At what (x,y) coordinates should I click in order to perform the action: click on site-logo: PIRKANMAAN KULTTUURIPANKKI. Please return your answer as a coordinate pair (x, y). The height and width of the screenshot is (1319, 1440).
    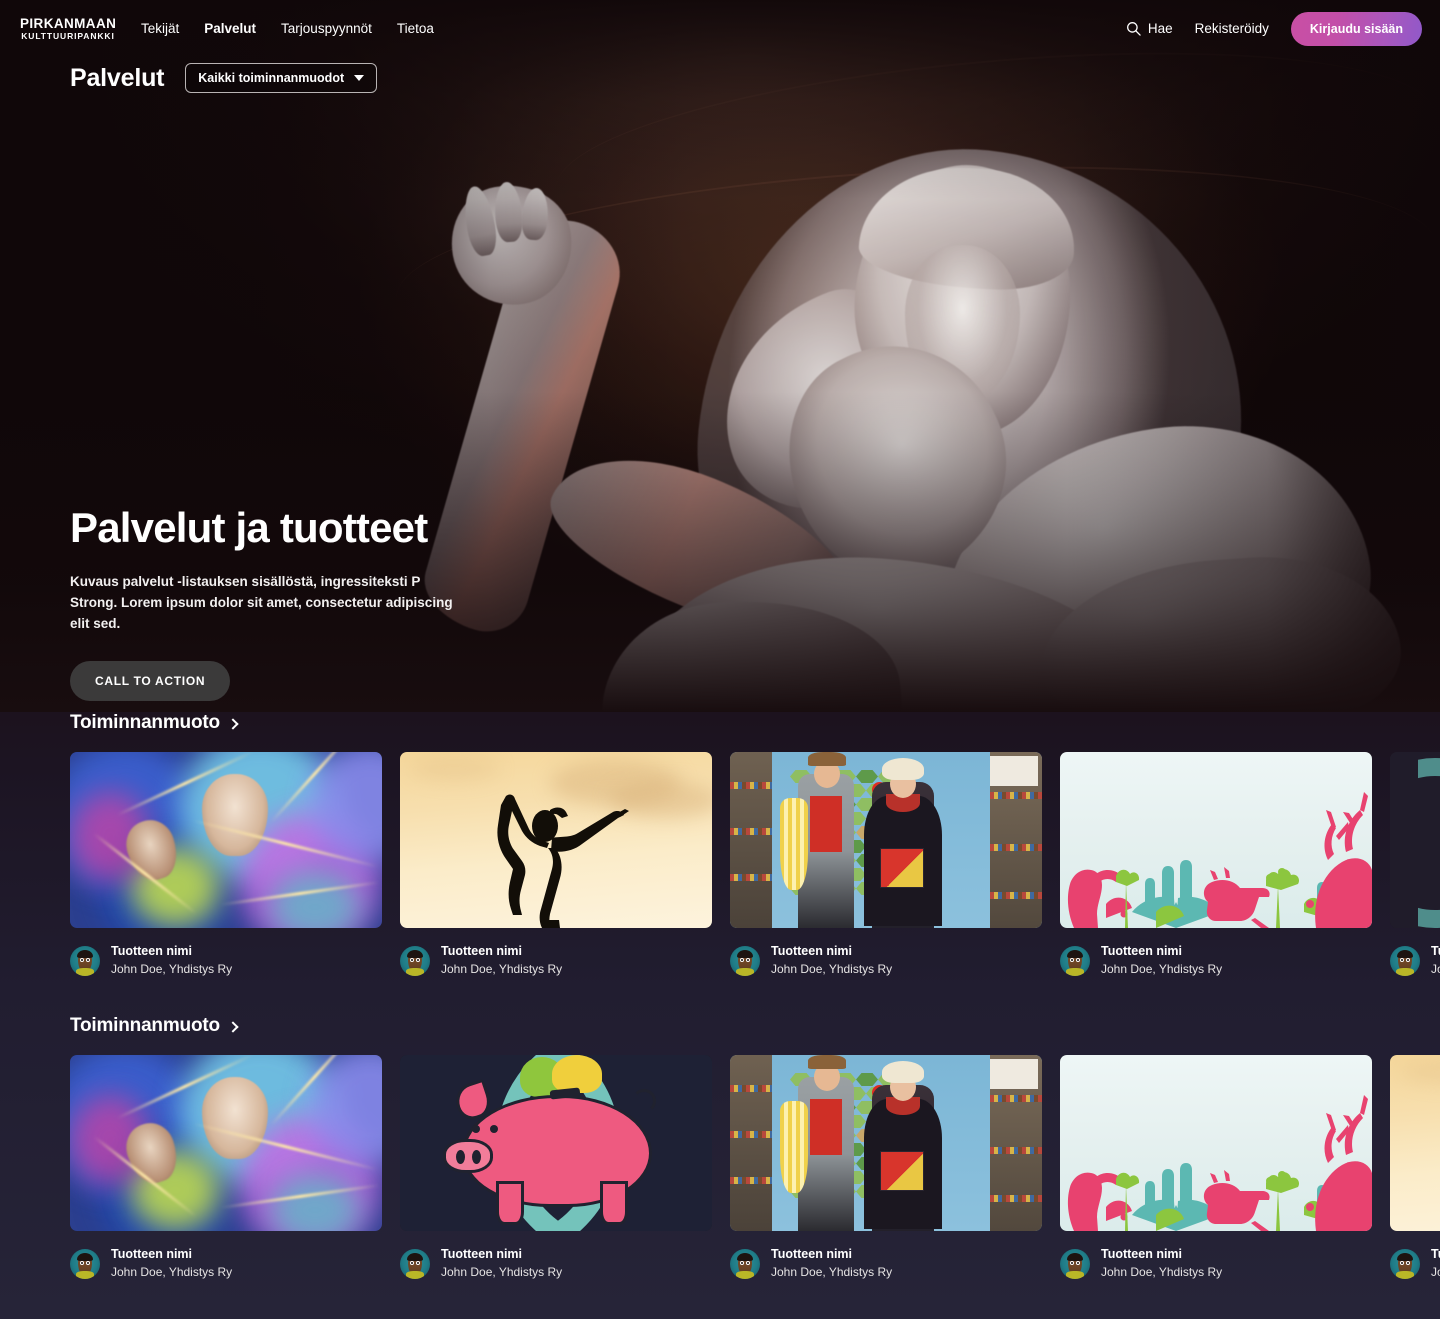
    Looking at the image, I should click on (68, 28).